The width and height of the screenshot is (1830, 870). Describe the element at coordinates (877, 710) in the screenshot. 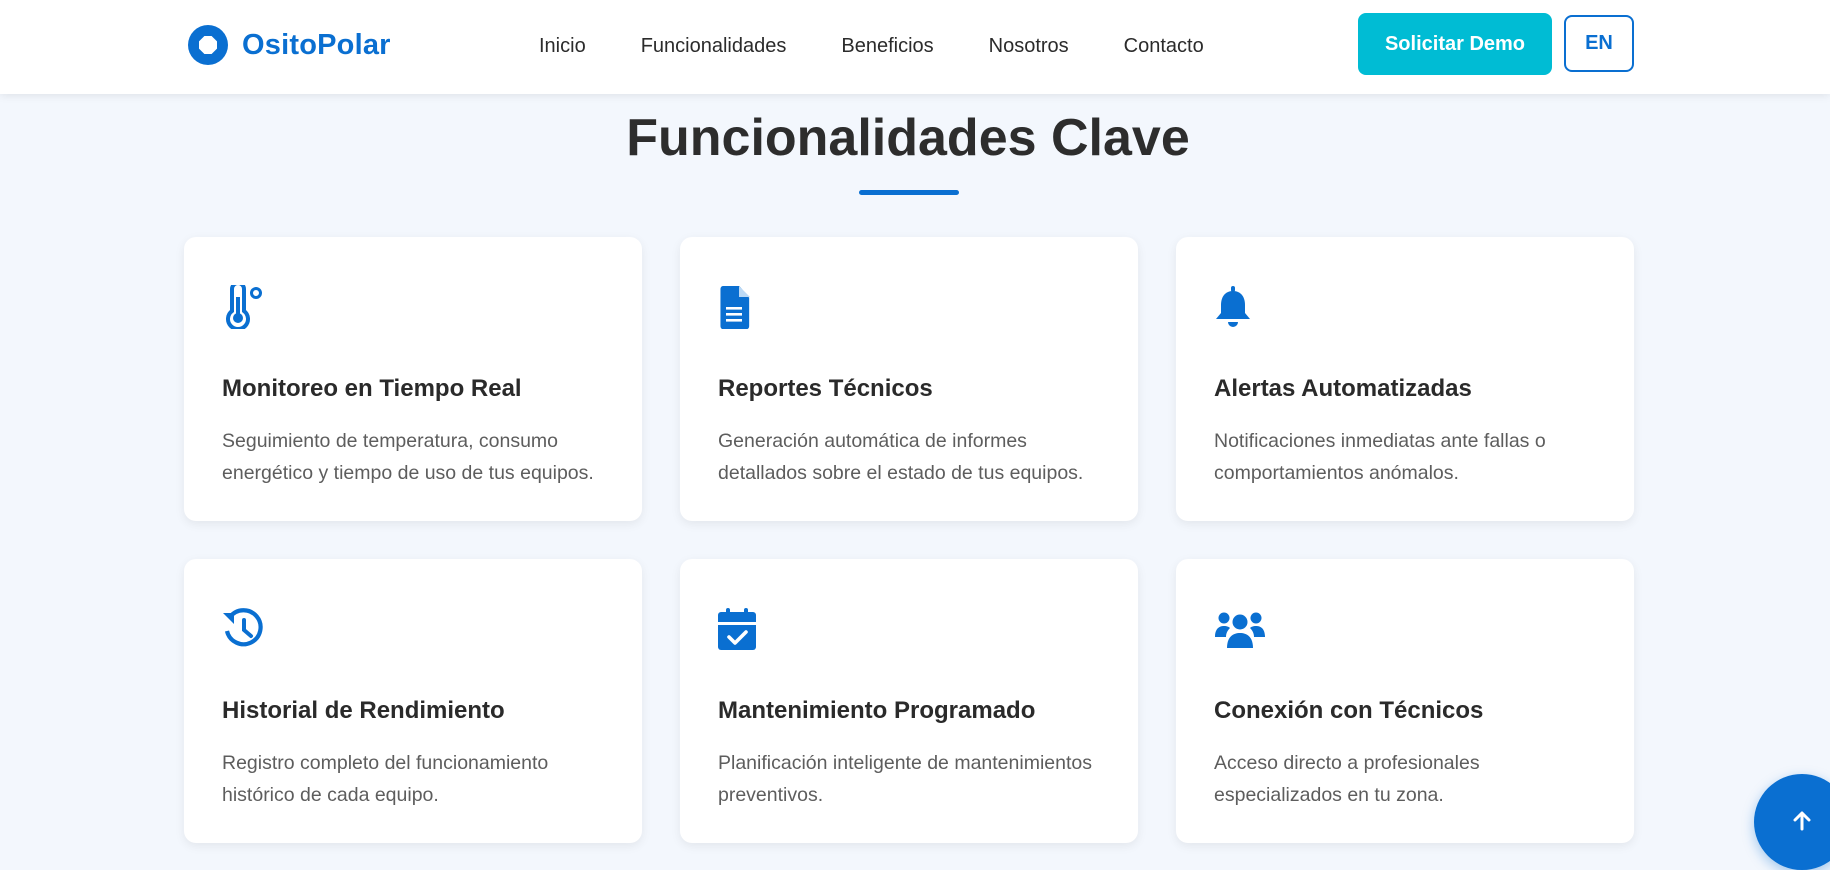

I see `feature-title: Mantenimiento Programado` at that location.